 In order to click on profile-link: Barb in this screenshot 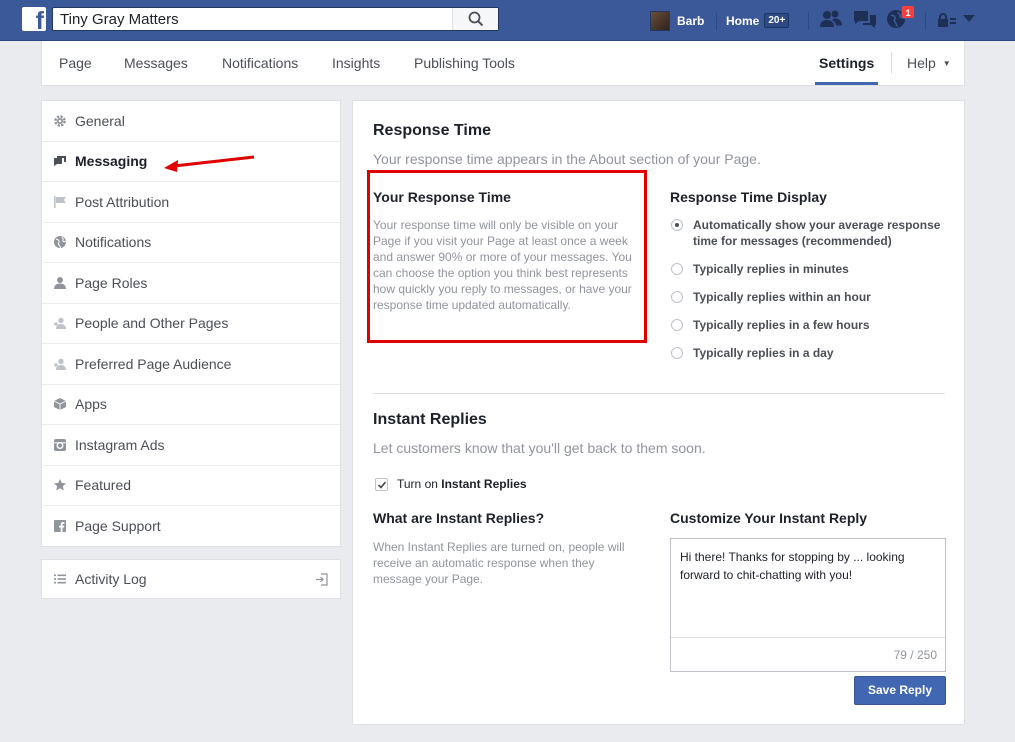, I will do `click(677, 20)`.